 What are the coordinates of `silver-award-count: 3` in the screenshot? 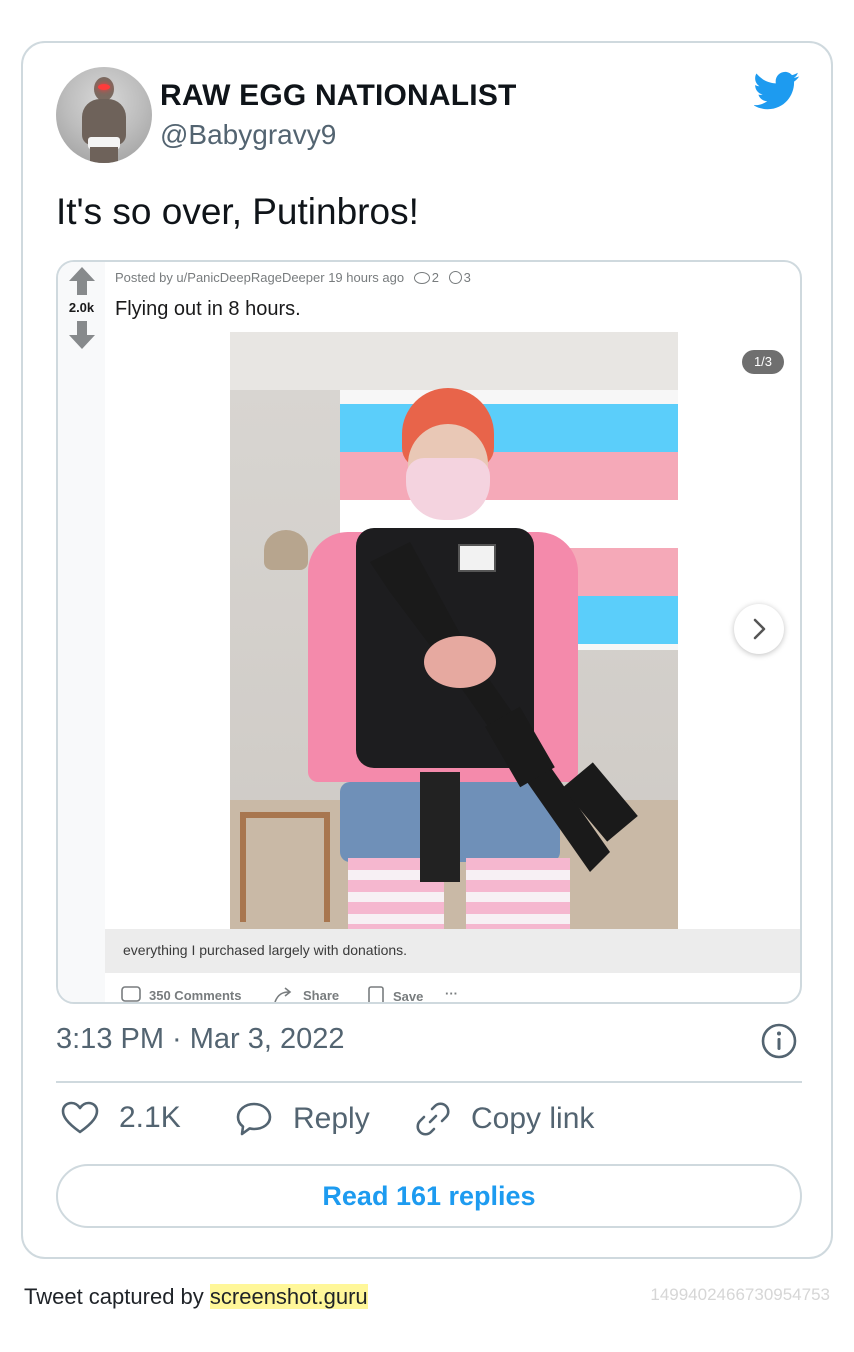 It's located at (467, 277).